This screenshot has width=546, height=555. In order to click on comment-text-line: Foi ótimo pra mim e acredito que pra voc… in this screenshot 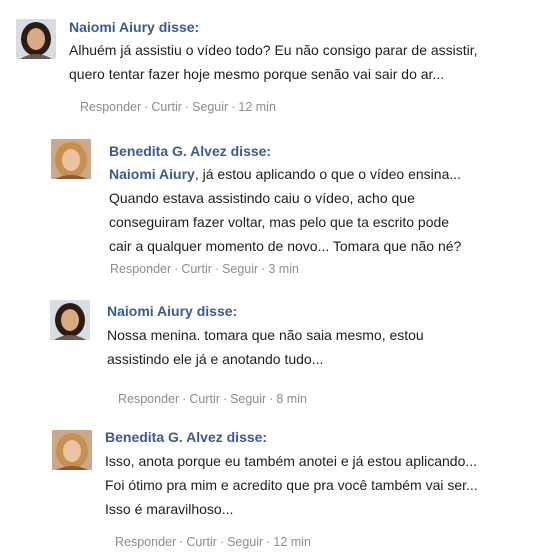, I will do `click(291, 485)`.